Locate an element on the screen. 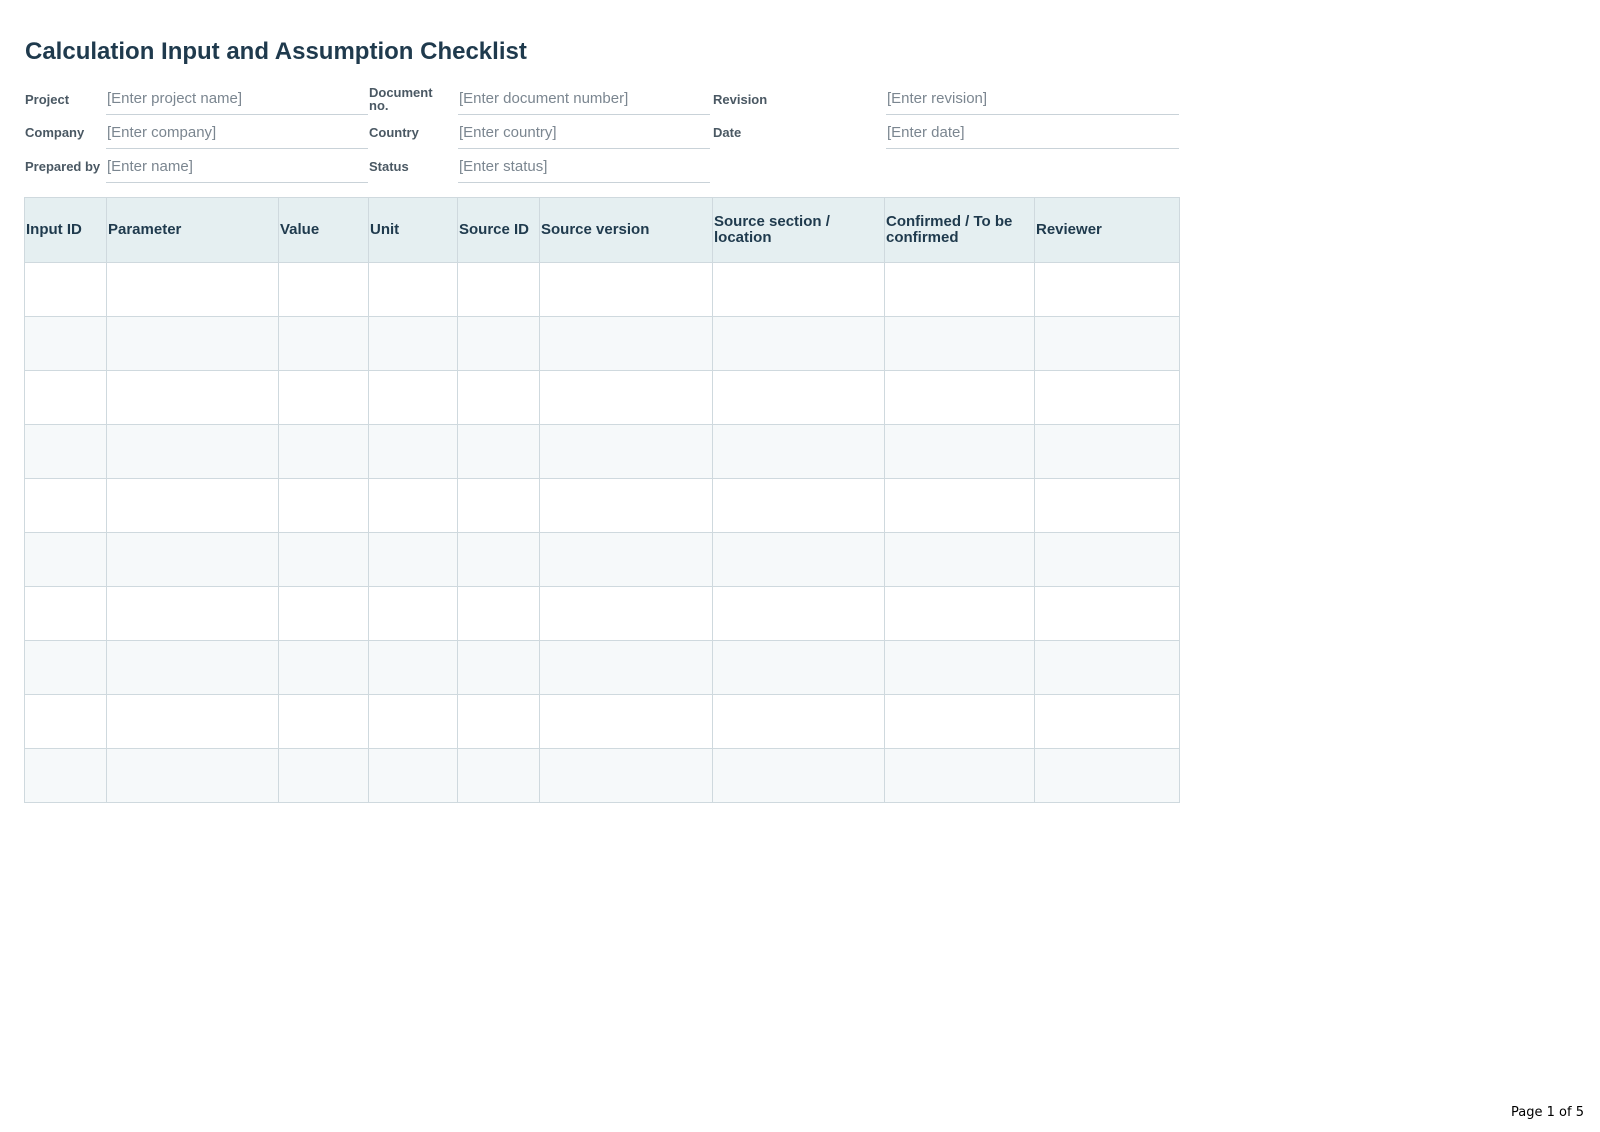  country-field: [Enter country] is located at coordinates (584, 132).